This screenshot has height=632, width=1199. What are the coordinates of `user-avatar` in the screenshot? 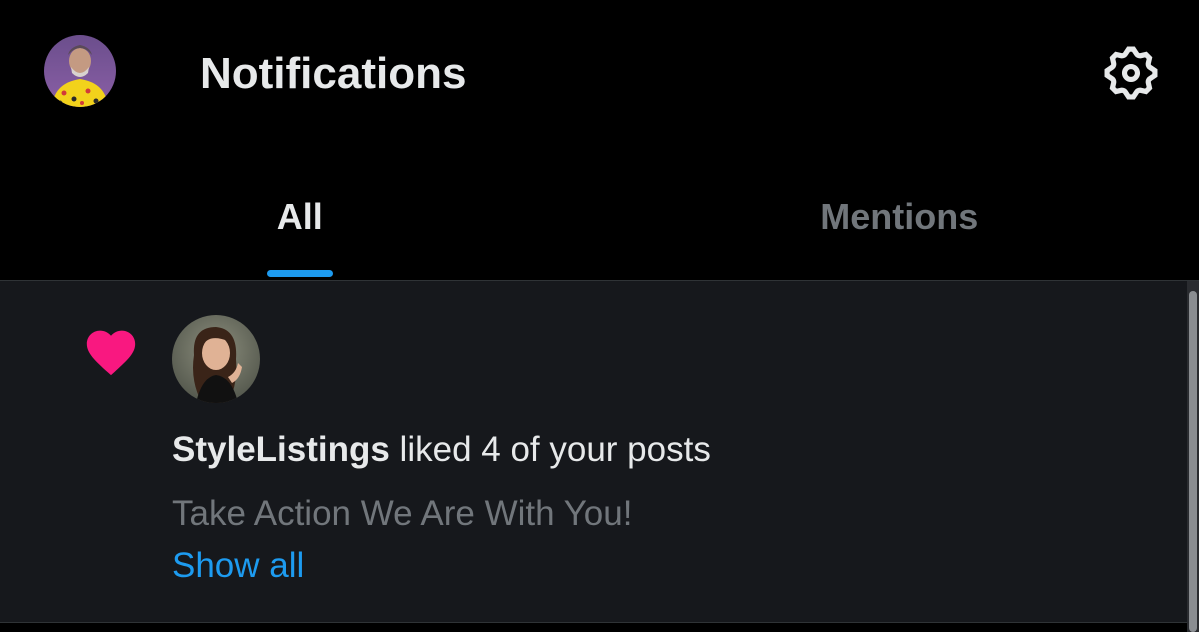 It's located at (216, 359).